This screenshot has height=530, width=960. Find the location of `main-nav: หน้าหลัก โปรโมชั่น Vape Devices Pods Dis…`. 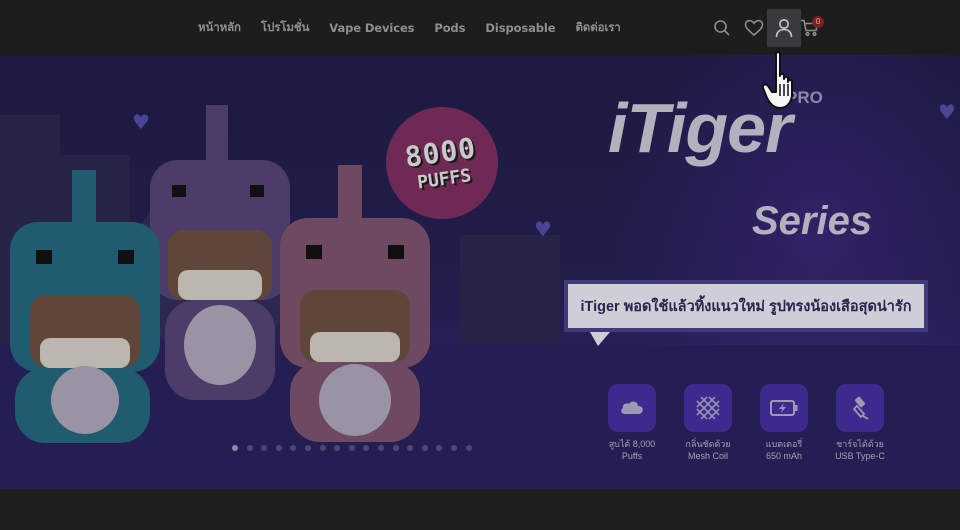

main-nav: หน้าหลัก โปรโมชั่น Vape Devices Pods Dis… is located at coordinates (409, 27).